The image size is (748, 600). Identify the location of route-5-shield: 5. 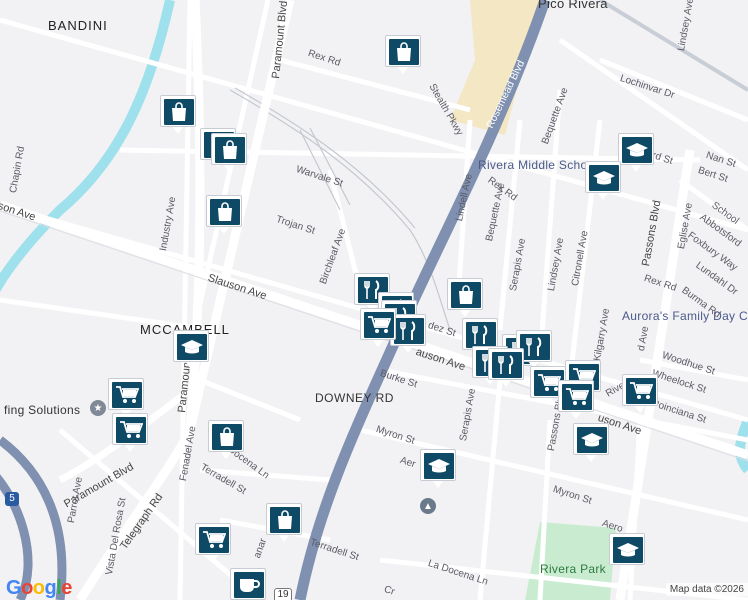
(12, 499).